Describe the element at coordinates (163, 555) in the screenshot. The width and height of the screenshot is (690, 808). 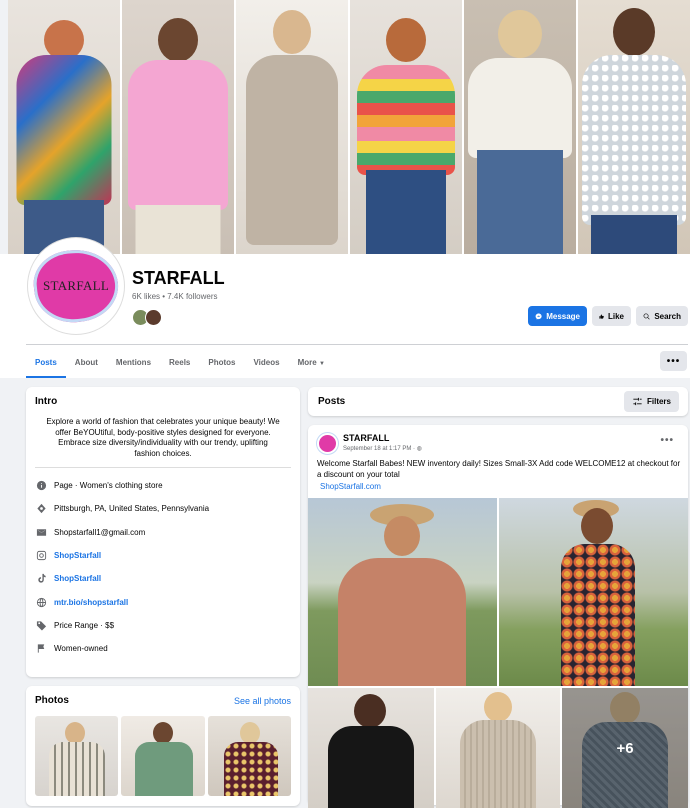
I see `intro-item-instagram: ShopStarfall` at that location.